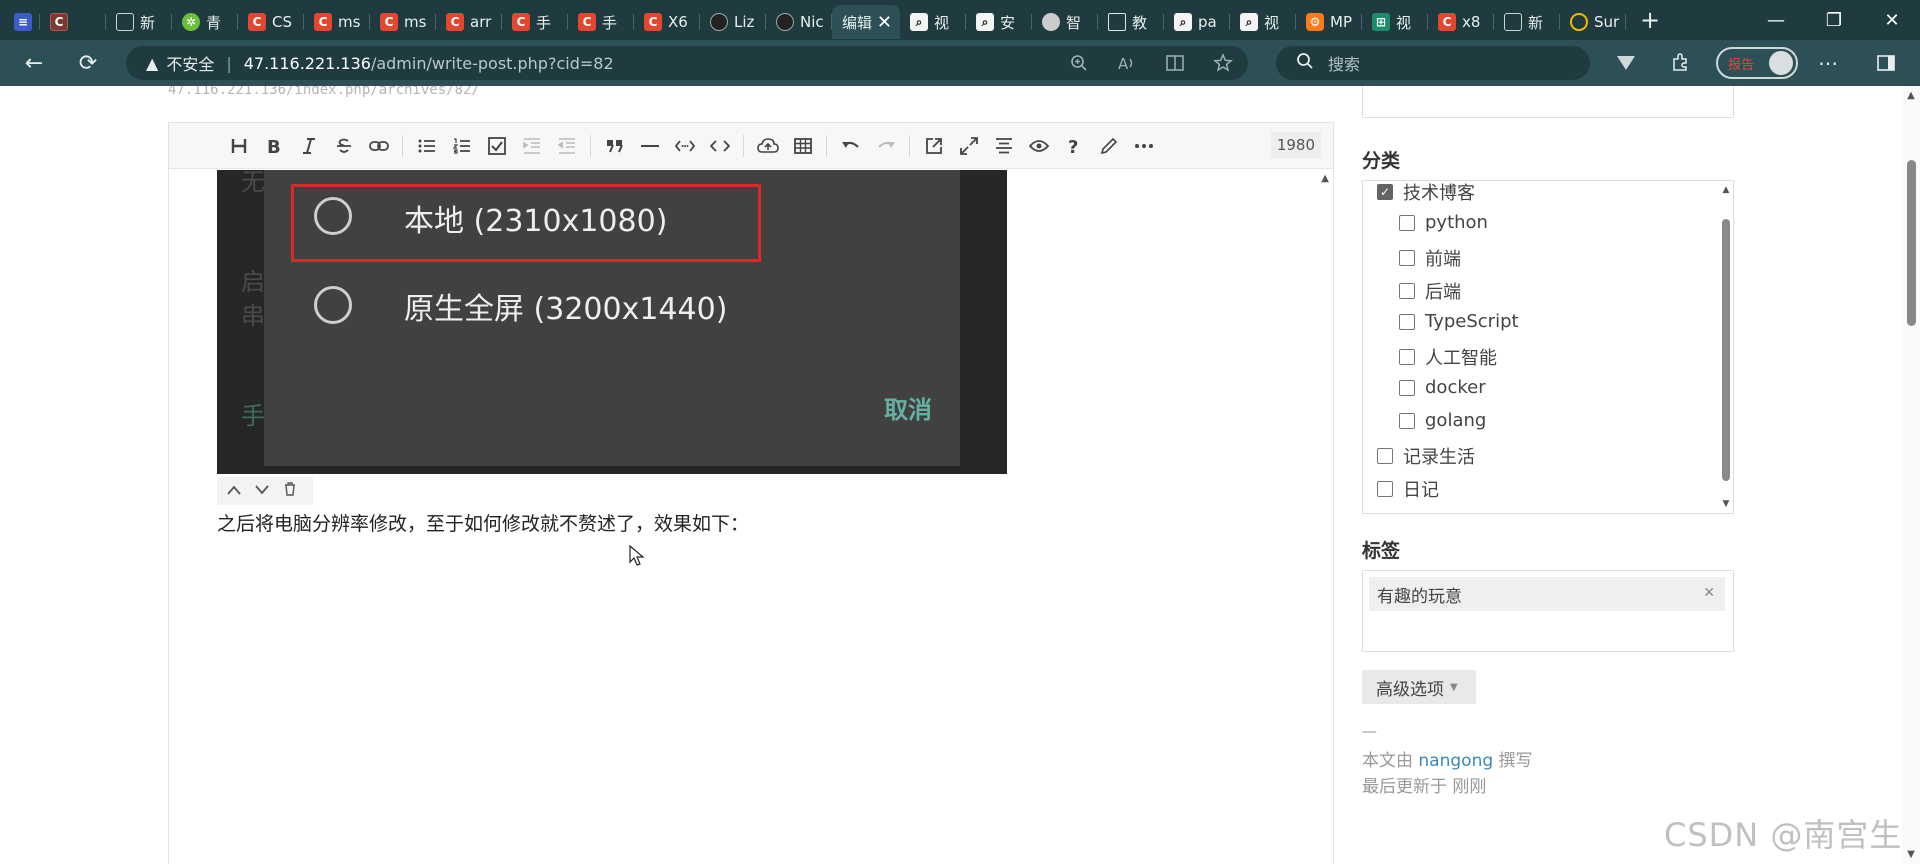  Describe the element at coordinates (1073, 146) in the screenshot. I see `help-icon: ?` at that location.